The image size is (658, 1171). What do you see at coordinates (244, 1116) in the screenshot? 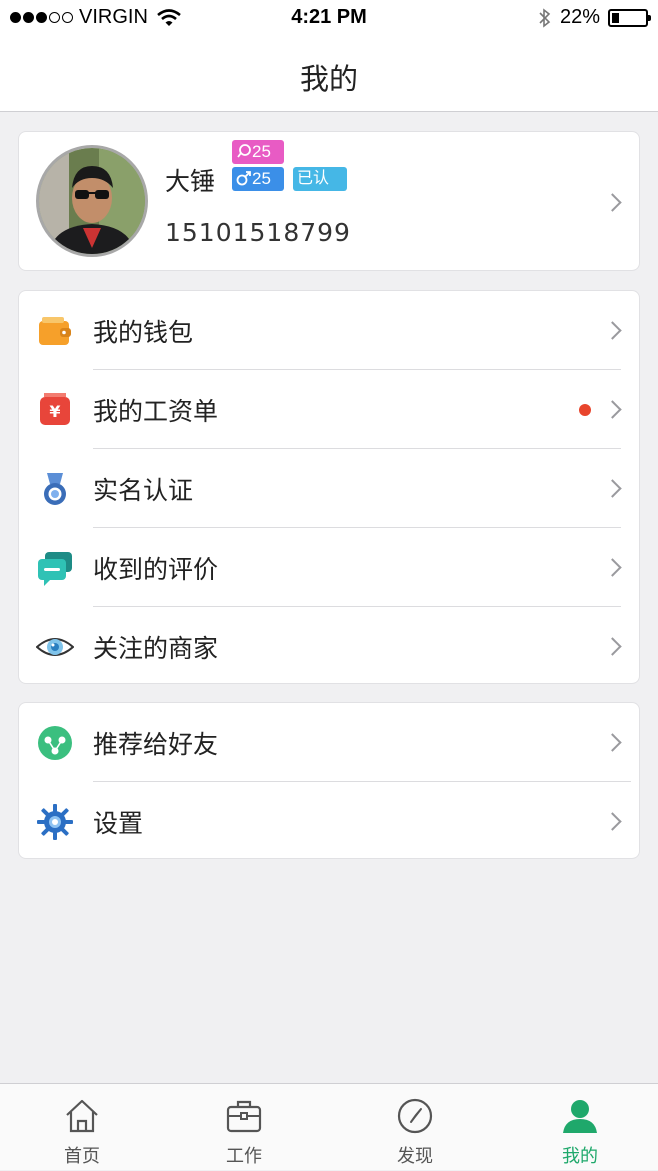
I see `briefcase-icon` at bounding box center [244, 1116].